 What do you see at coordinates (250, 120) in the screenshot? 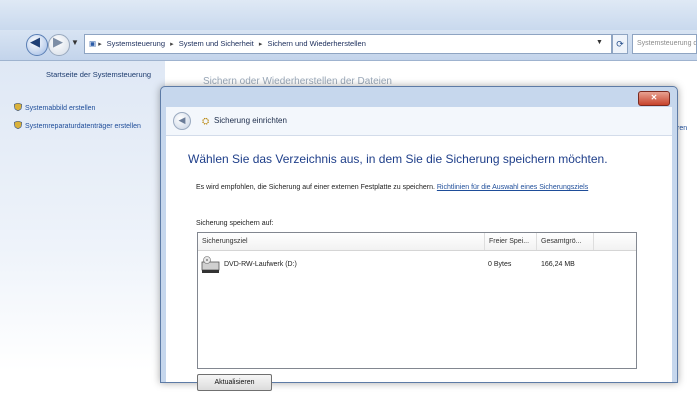
I see `dialog-title: Sicherung einrichten` at bounding box center [250, 120].